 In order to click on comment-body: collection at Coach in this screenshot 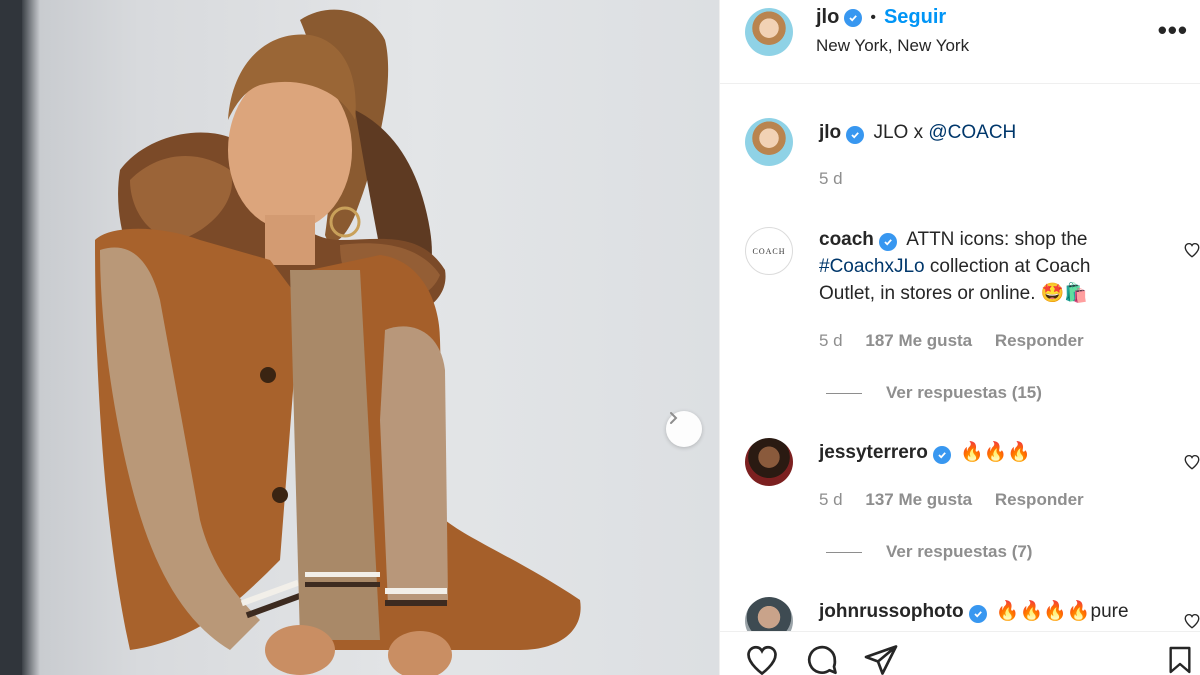, I will do `click(1007, 266)`.